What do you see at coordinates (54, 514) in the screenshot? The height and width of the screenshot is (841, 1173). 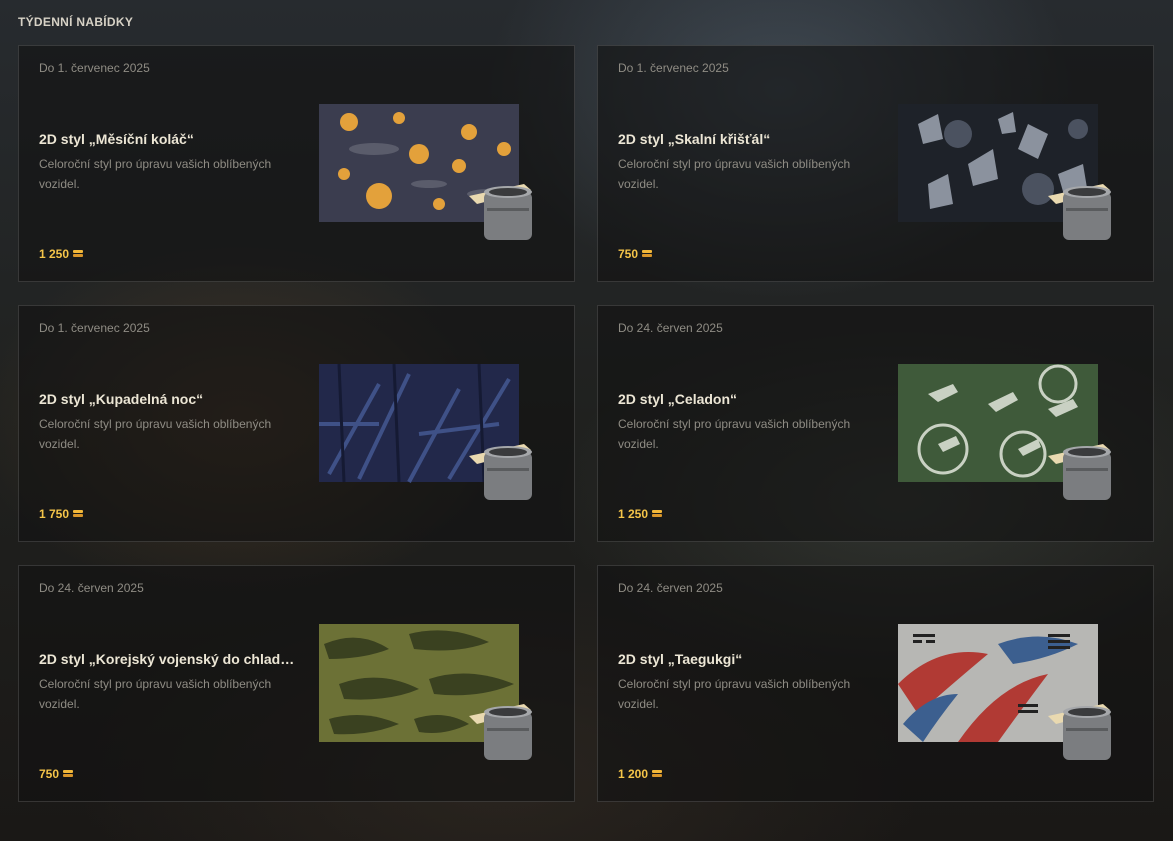 I see `offer-price-value: 1 750` at bounding box center [54, 514].